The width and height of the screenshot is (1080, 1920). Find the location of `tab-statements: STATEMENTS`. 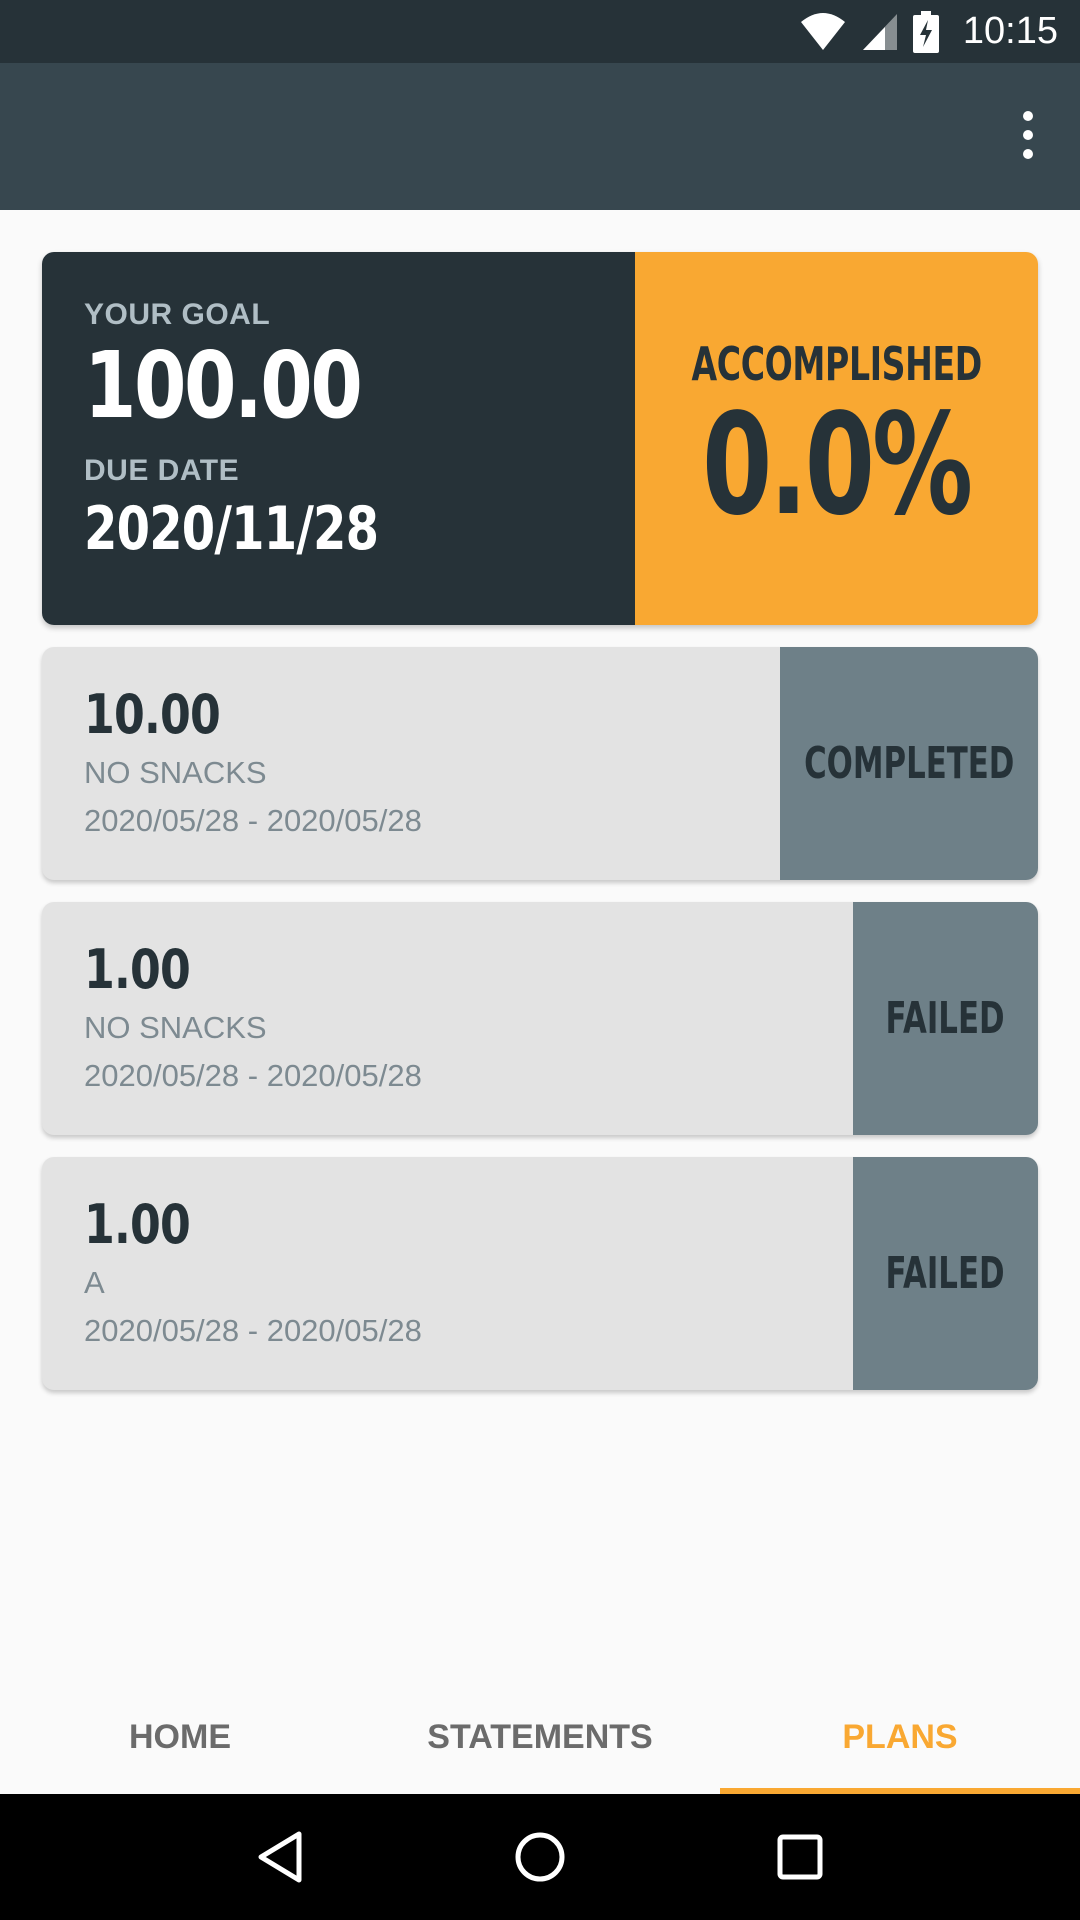

tab-statements: STATEMENTS is located at coordinates (540, 1737).